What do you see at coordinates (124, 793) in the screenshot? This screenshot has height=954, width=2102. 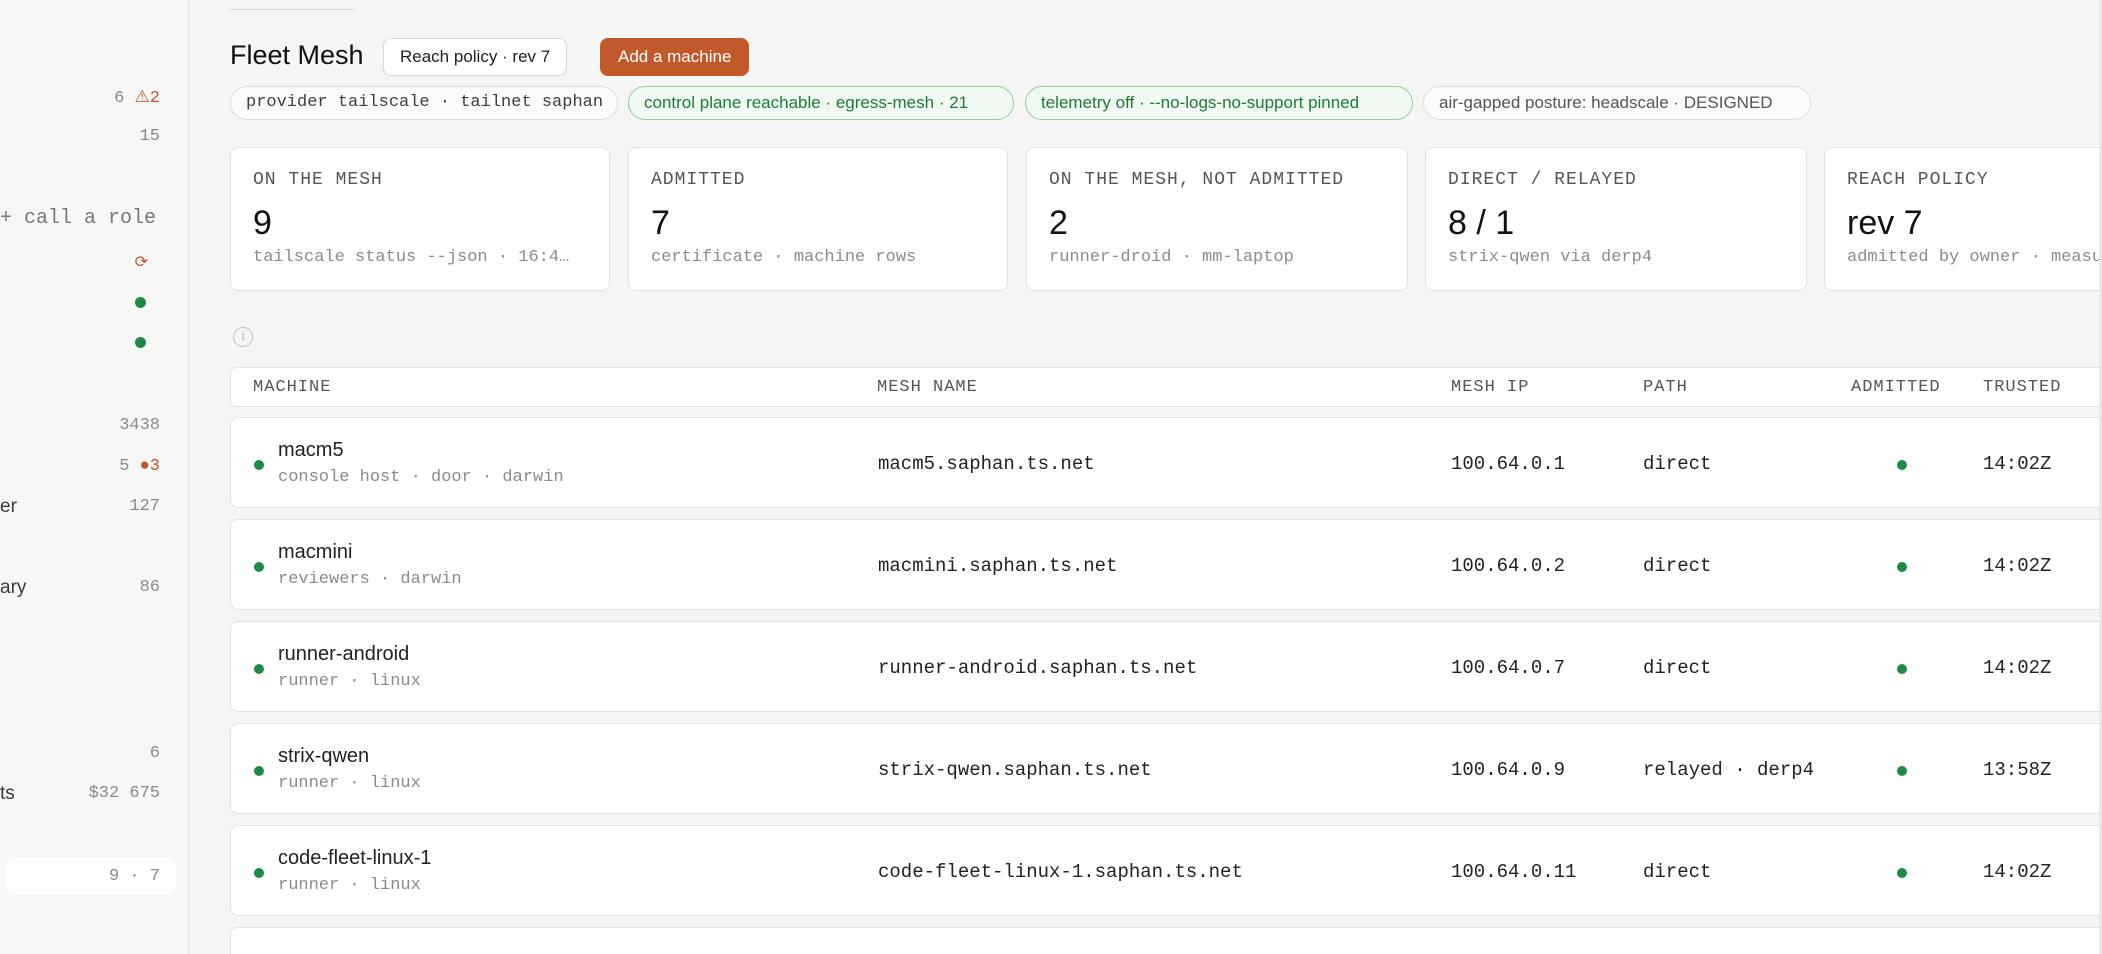 I see `sidebar-item-count: $32 675` at bounding box center [124, 793].